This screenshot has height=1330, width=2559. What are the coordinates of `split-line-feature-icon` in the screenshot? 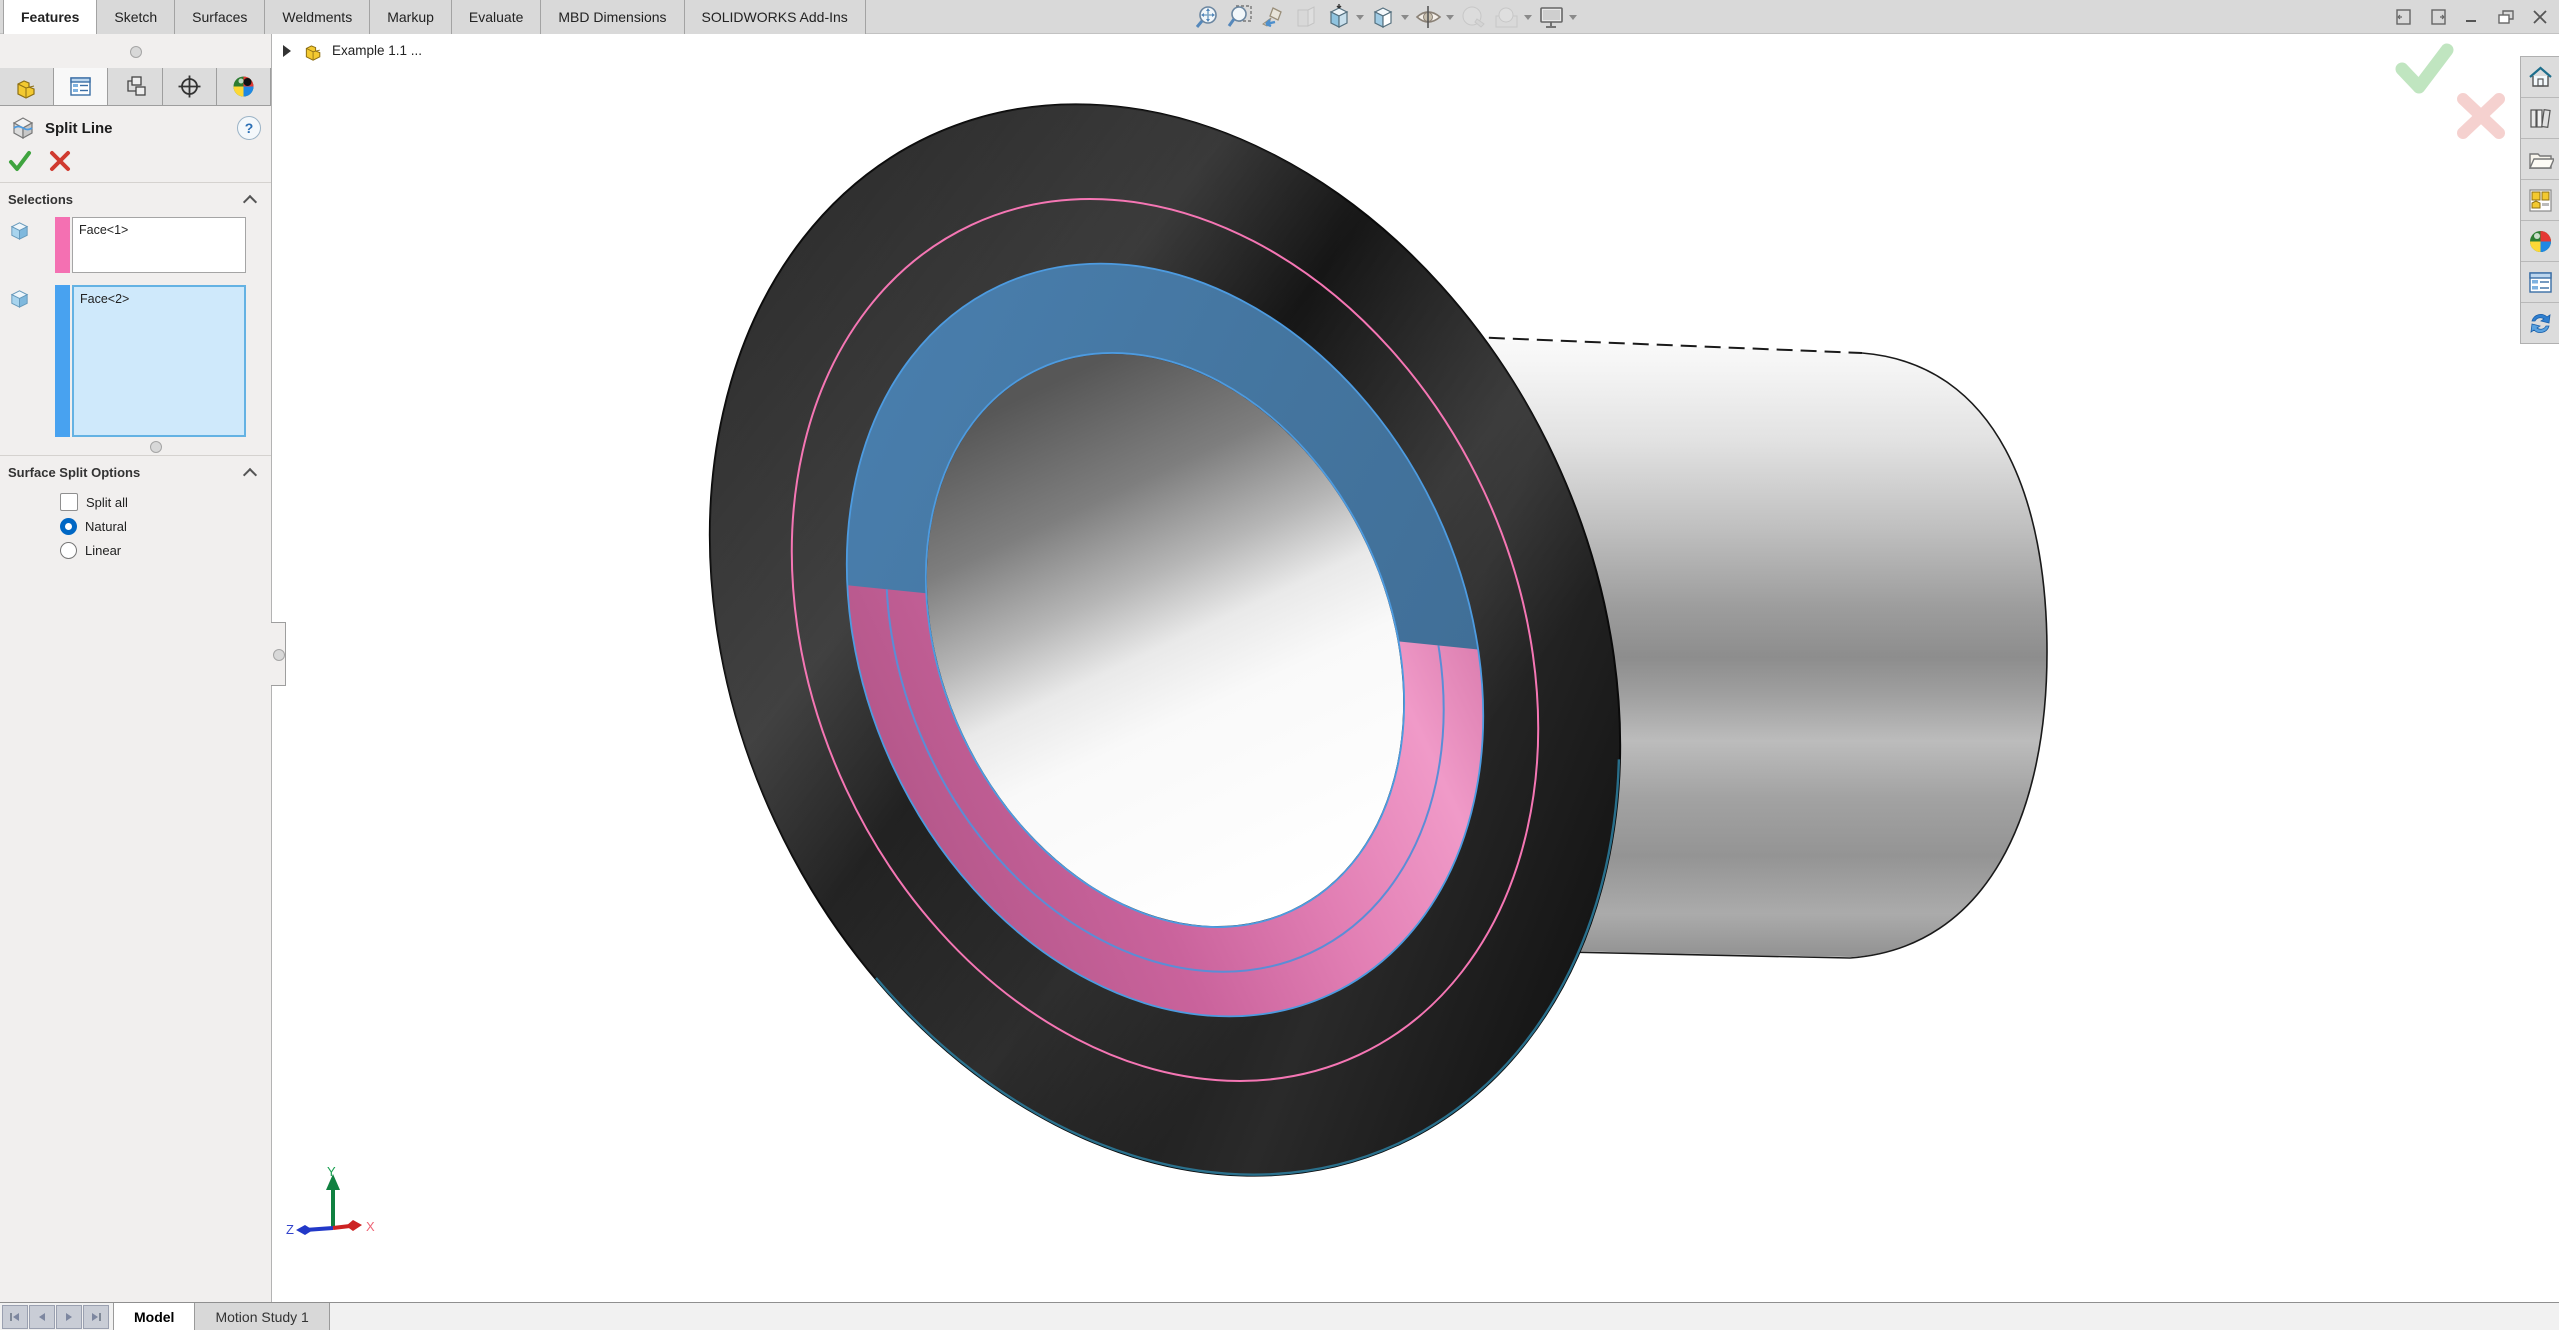 It's located at (23, 128).